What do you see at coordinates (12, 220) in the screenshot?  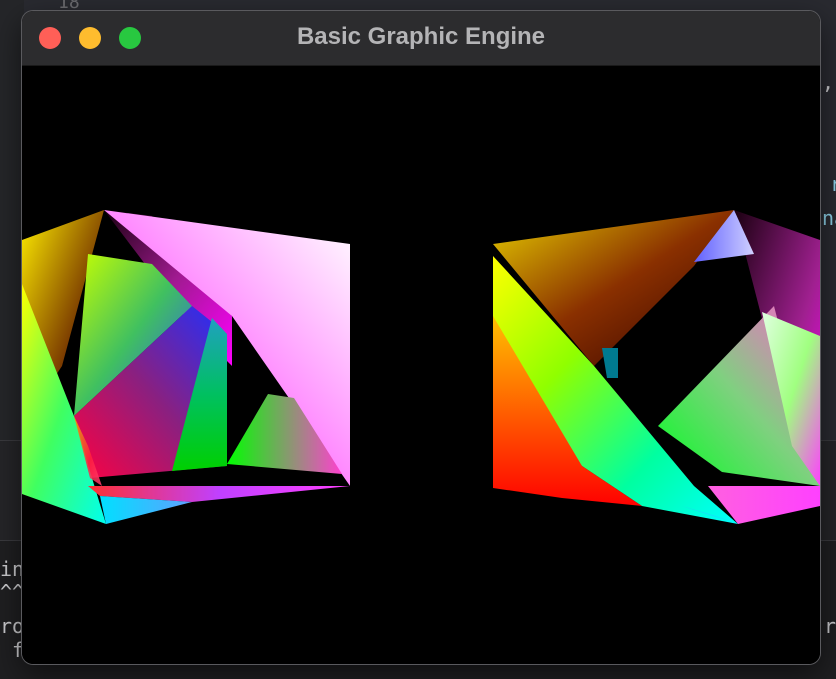 I see `editor-gutter` at bounding box center [12, 220].